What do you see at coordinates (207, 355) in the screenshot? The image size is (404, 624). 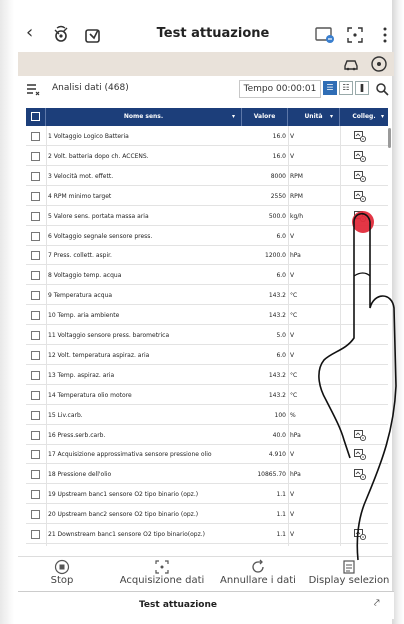 I see `table-row: 12 Volt. temperatura aspiraz. aria 6.0 V` at bounding box center [207, 355].